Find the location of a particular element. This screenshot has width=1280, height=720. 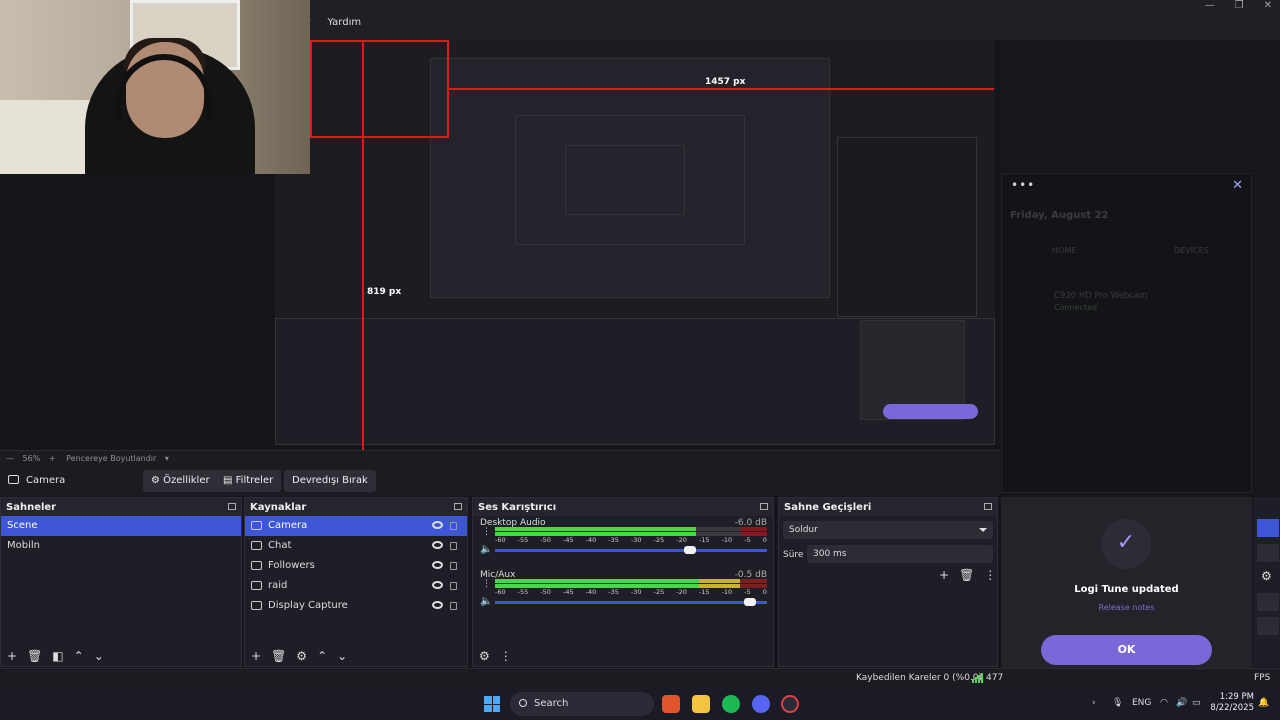

check-icon: ✓ is located at coordinates (1126, 544).